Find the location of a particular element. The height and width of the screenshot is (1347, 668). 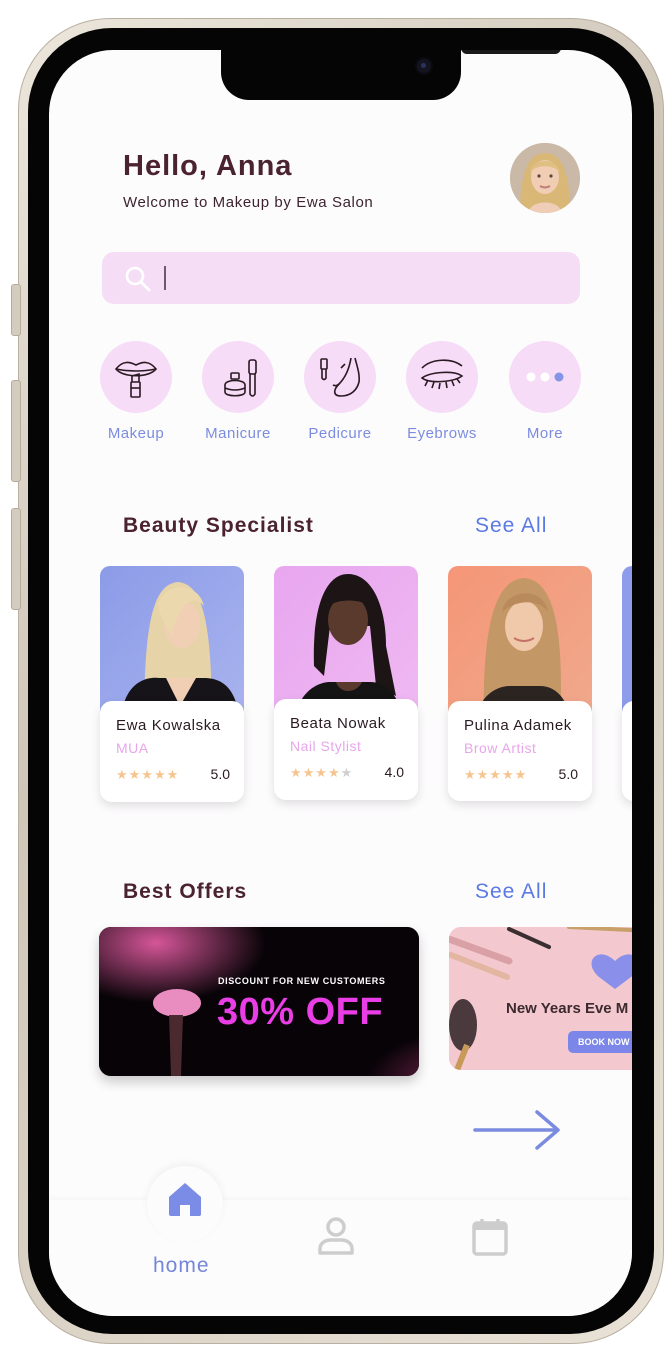

welcome-subtitle: Welcome to Makeup by Ewa Salon is located at coordinates (248, 202).